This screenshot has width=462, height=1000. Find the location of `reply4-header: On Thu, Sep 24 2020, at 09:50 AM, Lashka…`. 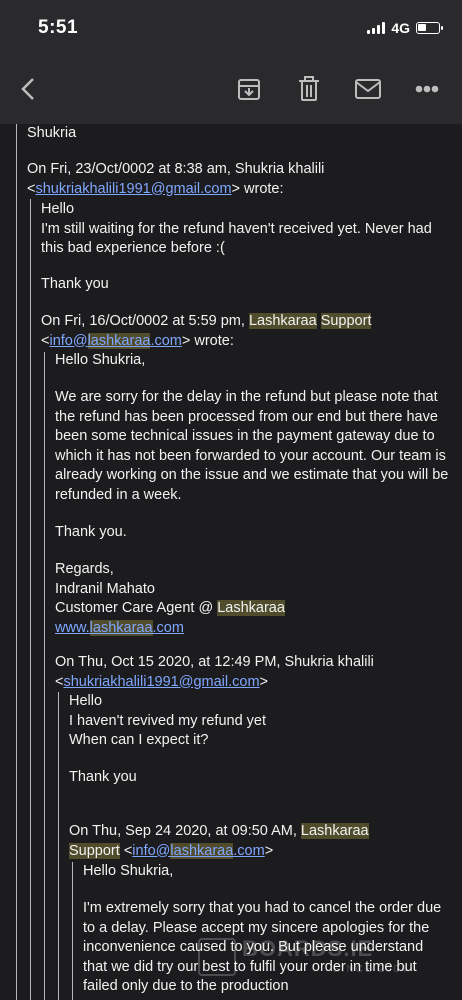

reply4-header: On Thu, Sep 24 2020, at 09:50 AM, Lashka… is located at coordinates (219, 841).